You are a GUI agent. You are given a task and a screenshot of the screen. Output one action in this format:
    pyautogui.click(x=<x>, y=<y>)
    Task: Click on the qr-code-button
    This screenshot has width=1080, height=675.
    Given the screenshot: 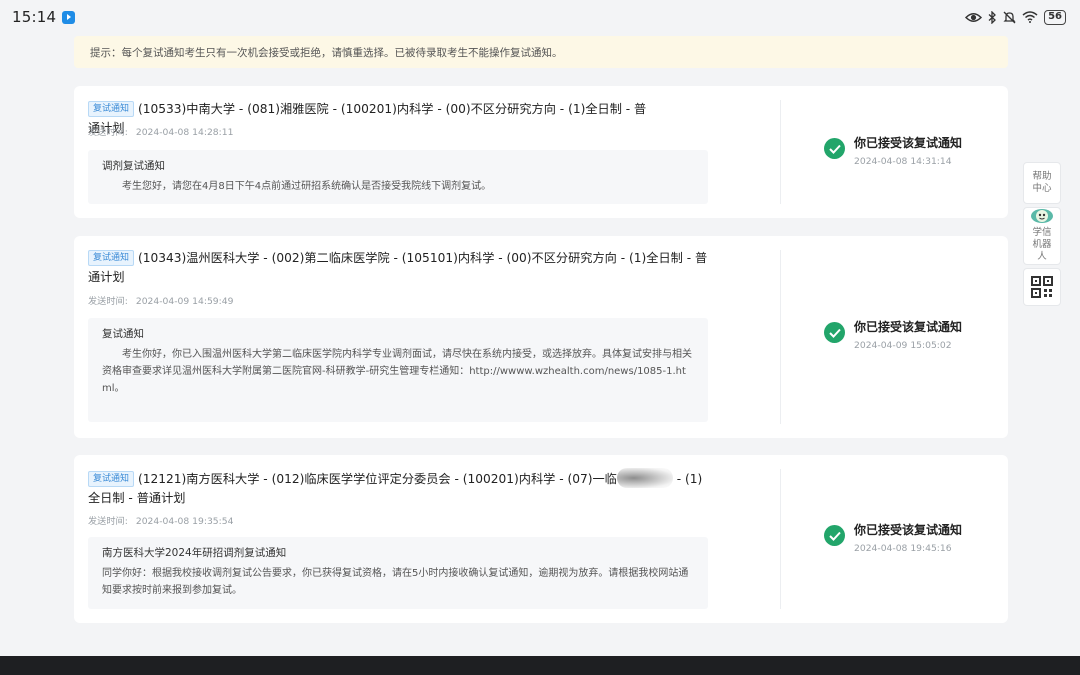 What is the action you would take?
    pyautogui.click(x=1042, y=287)
    